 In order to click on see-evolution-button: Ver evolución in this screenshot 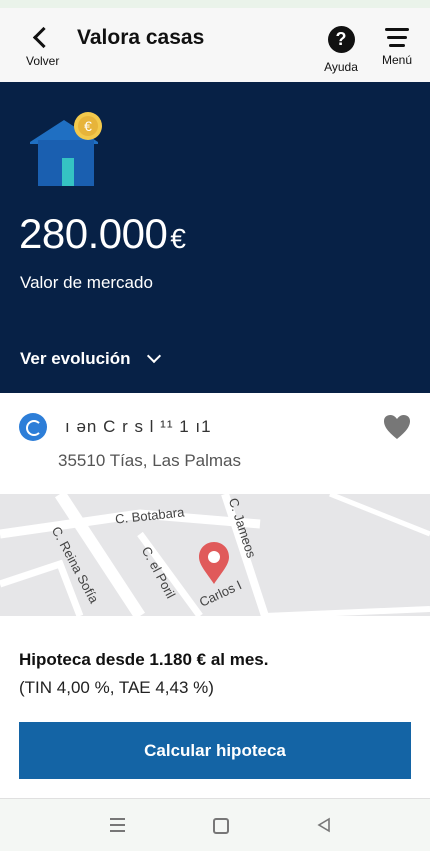, I will do `click(90, 358)`.